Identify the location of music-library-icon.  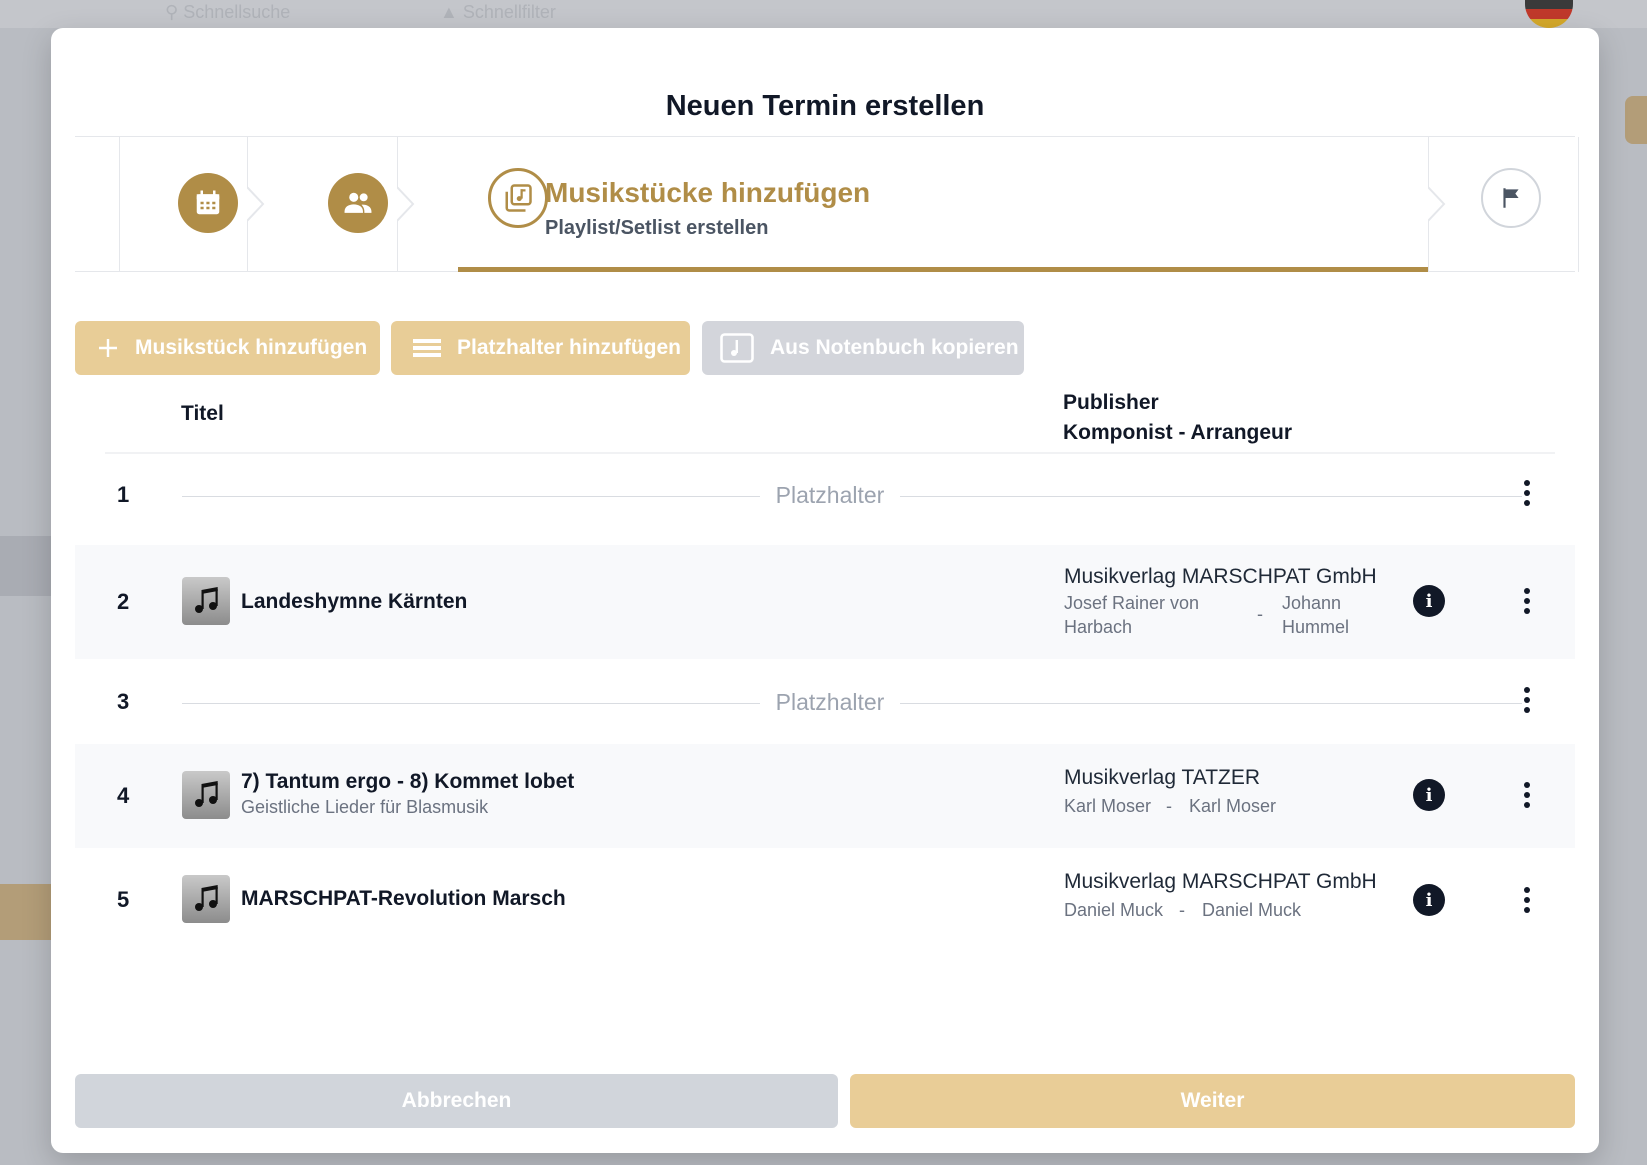
(518, 198).